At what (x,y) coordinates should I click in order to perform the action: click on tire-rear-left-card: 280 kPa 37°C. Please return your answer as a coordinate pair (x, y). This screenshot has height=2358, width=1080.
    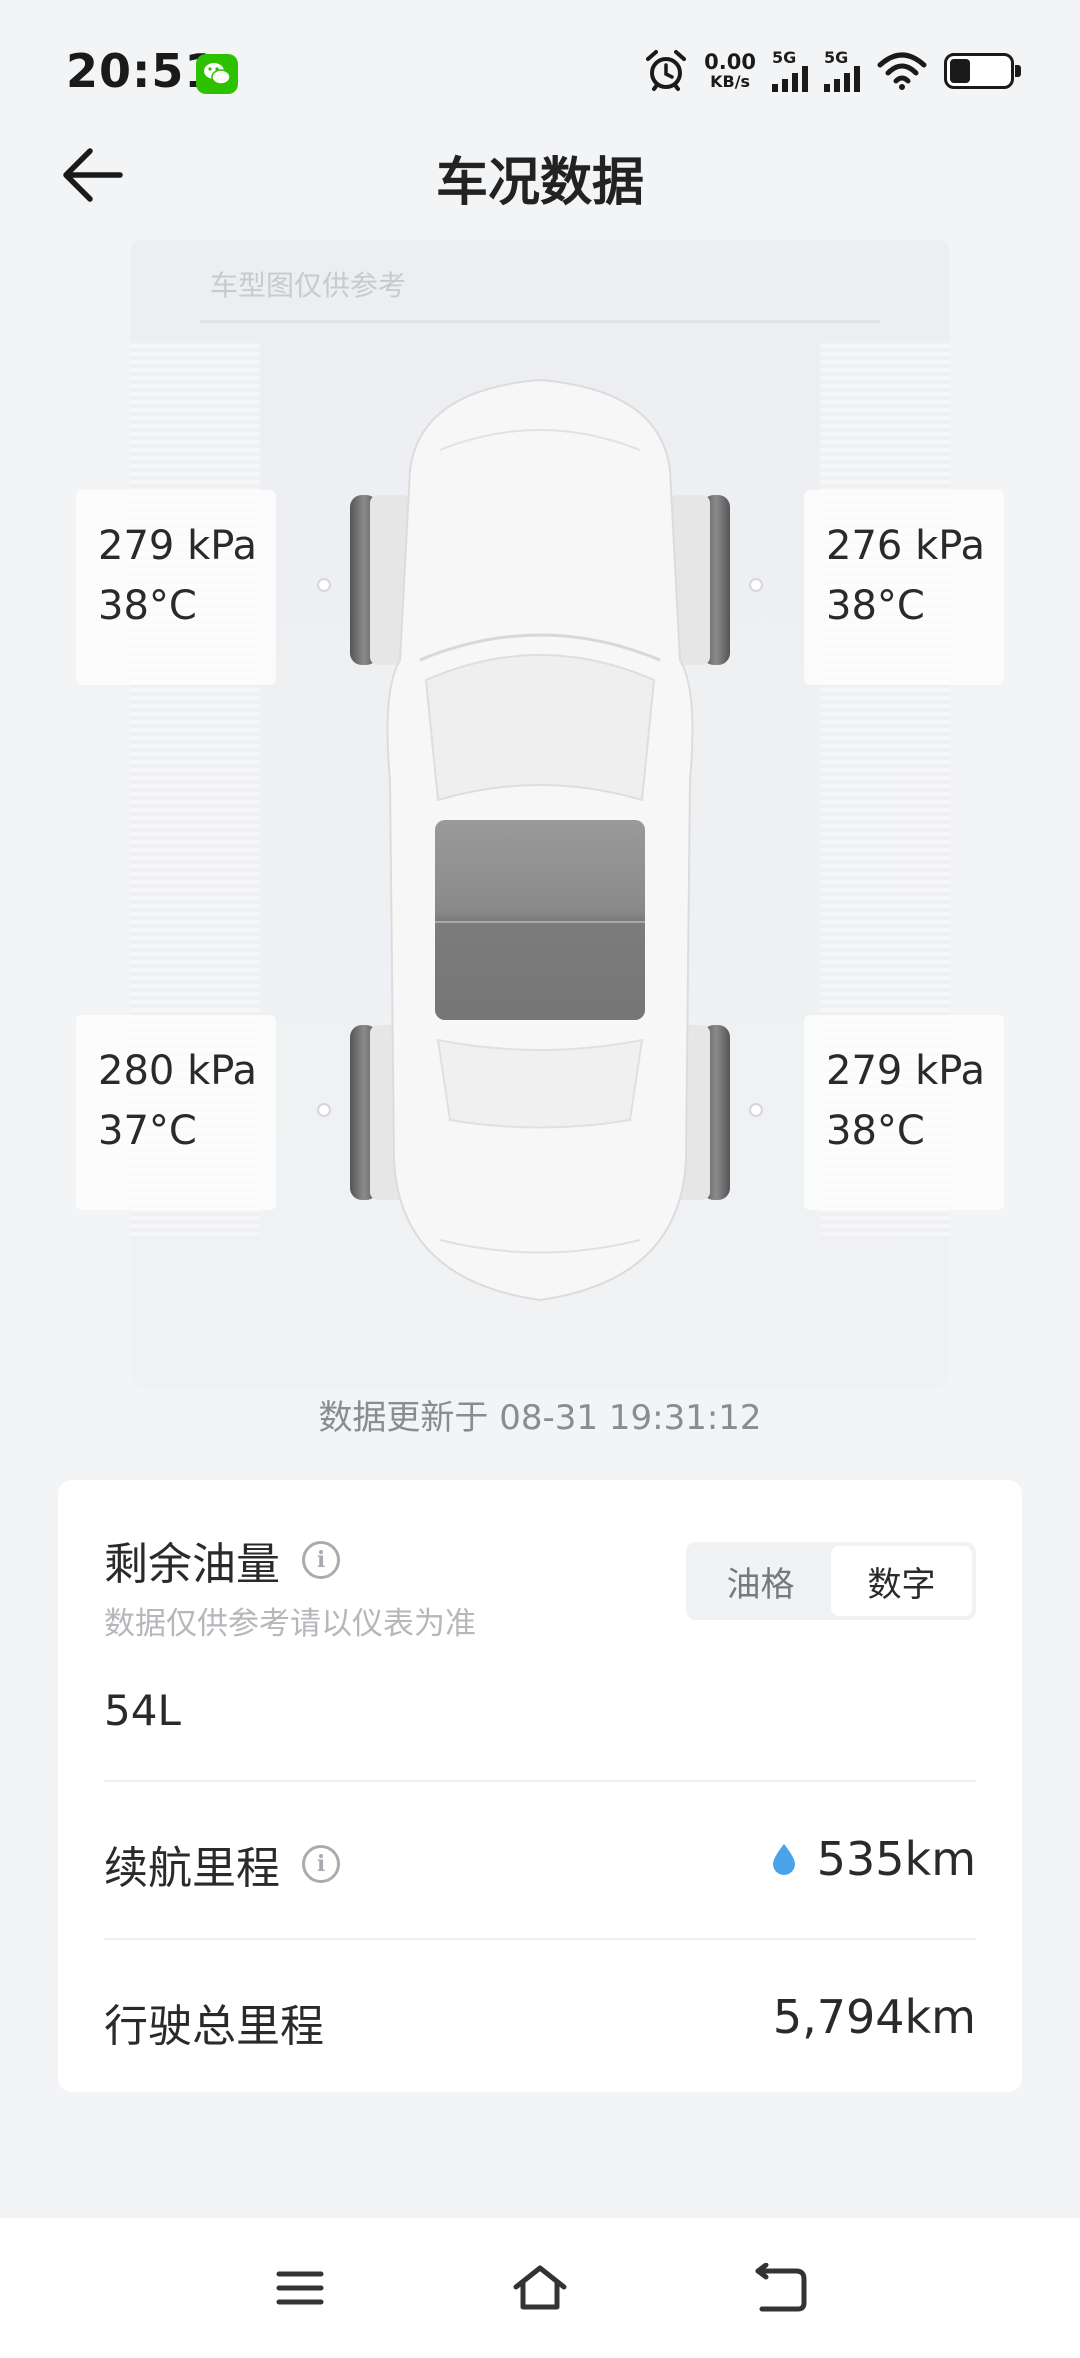
    Looking at the image, I should click on (176, 1112).